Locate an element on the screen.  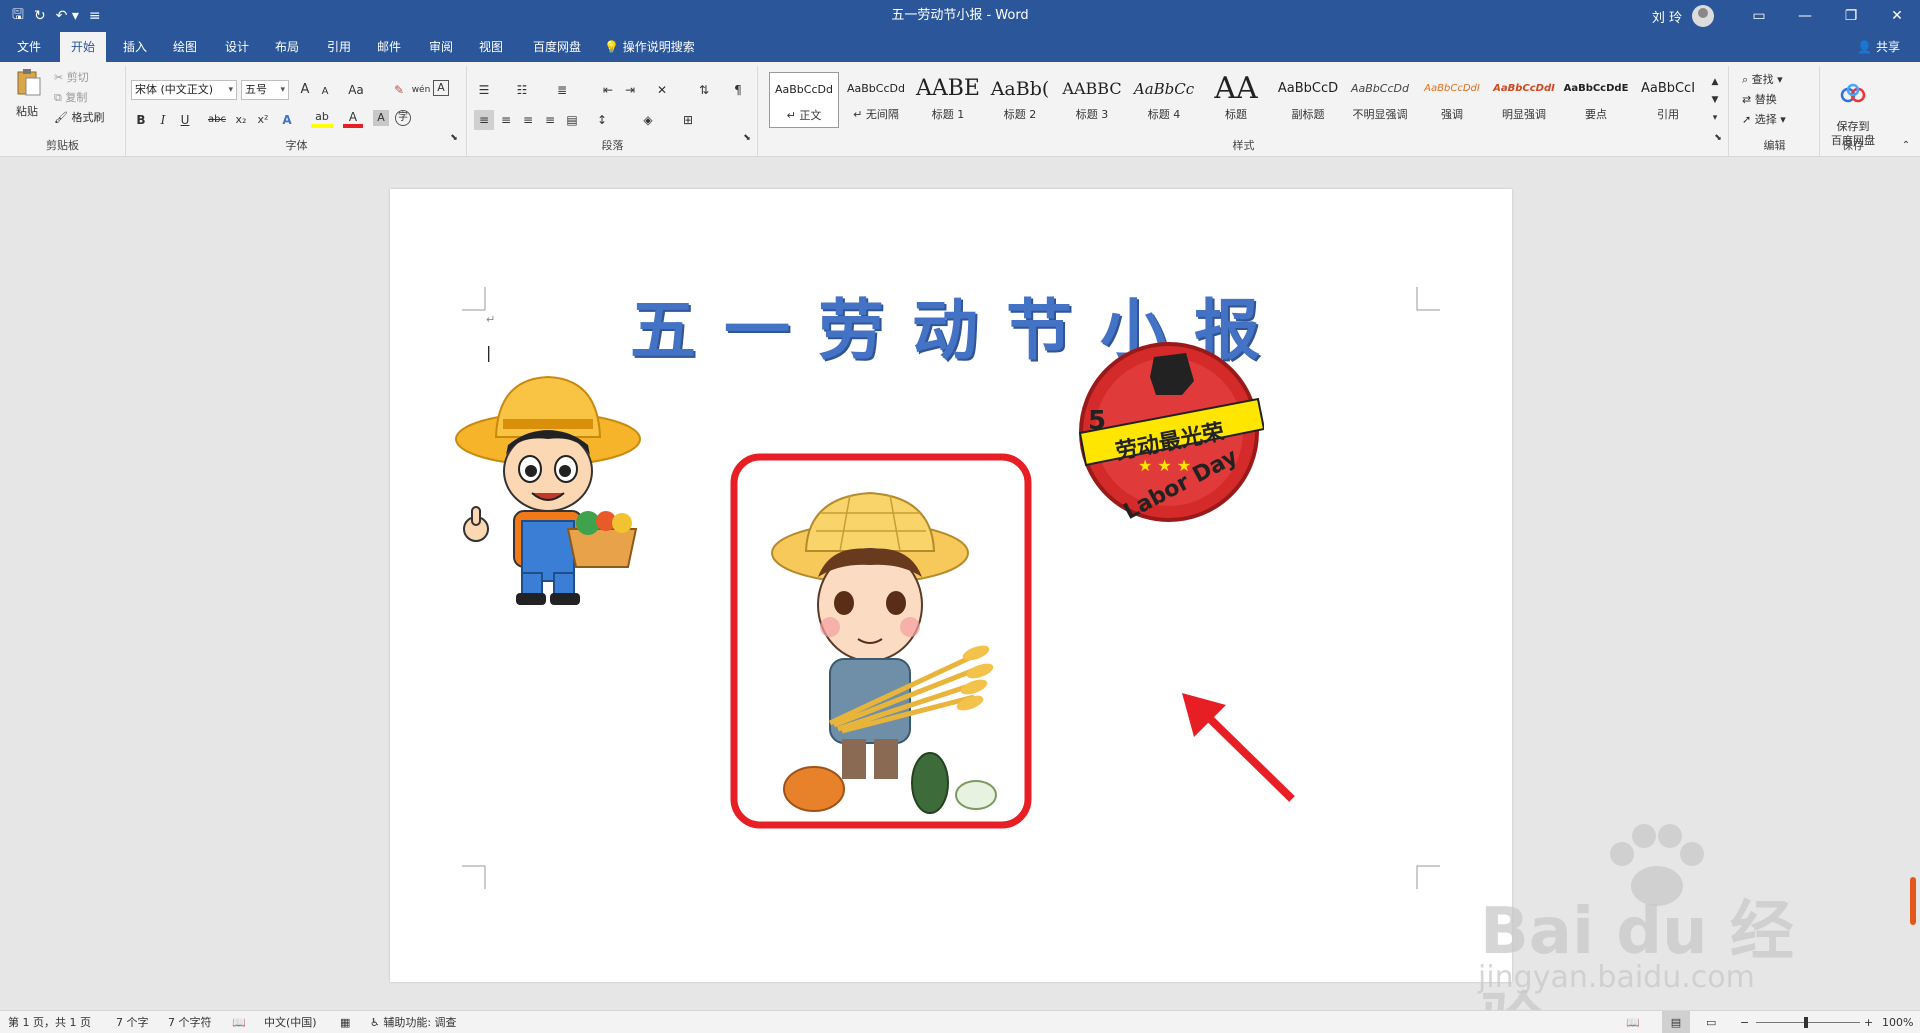
save-to-baidu-button: 保存到 百度网盘 is located at coordinates (1853, 108).